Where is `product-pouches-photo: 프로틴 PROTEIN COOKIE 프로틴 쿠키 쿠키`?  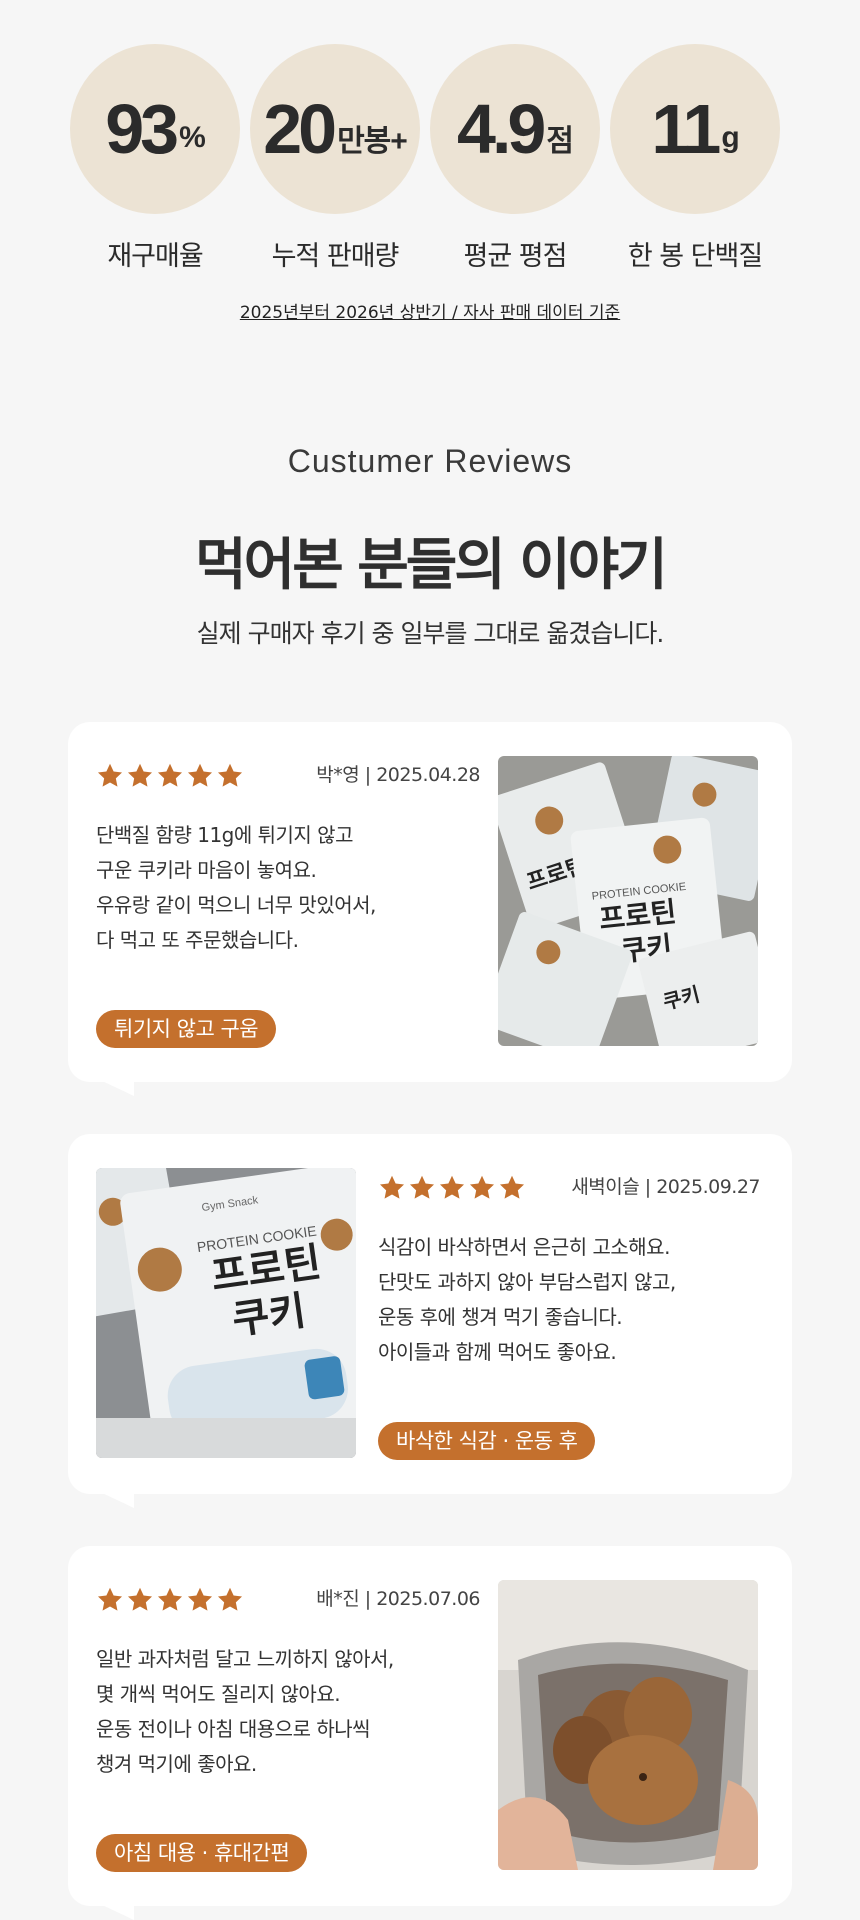 product-pouches-photo: 프로틴 PROTEIN COOKIE 프로틴 쿠키 쿠키 is located at coordinates (628, 901).